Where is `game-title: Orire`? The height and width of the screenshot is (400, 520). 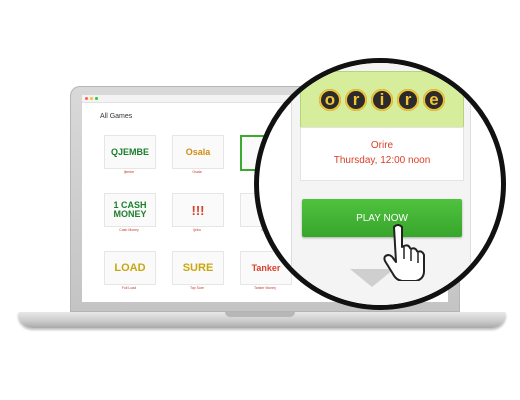 game-title: Orire is located at coordinates (382, 145).